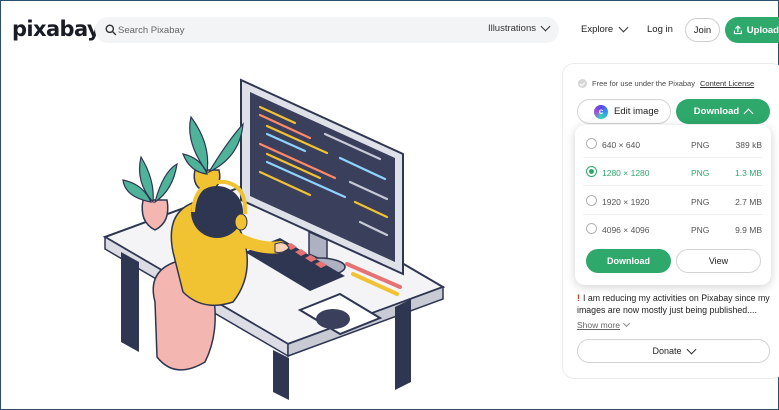  Describe the element at coordinates (111, 30) in the screenshot. I see `search-icon` at that location.